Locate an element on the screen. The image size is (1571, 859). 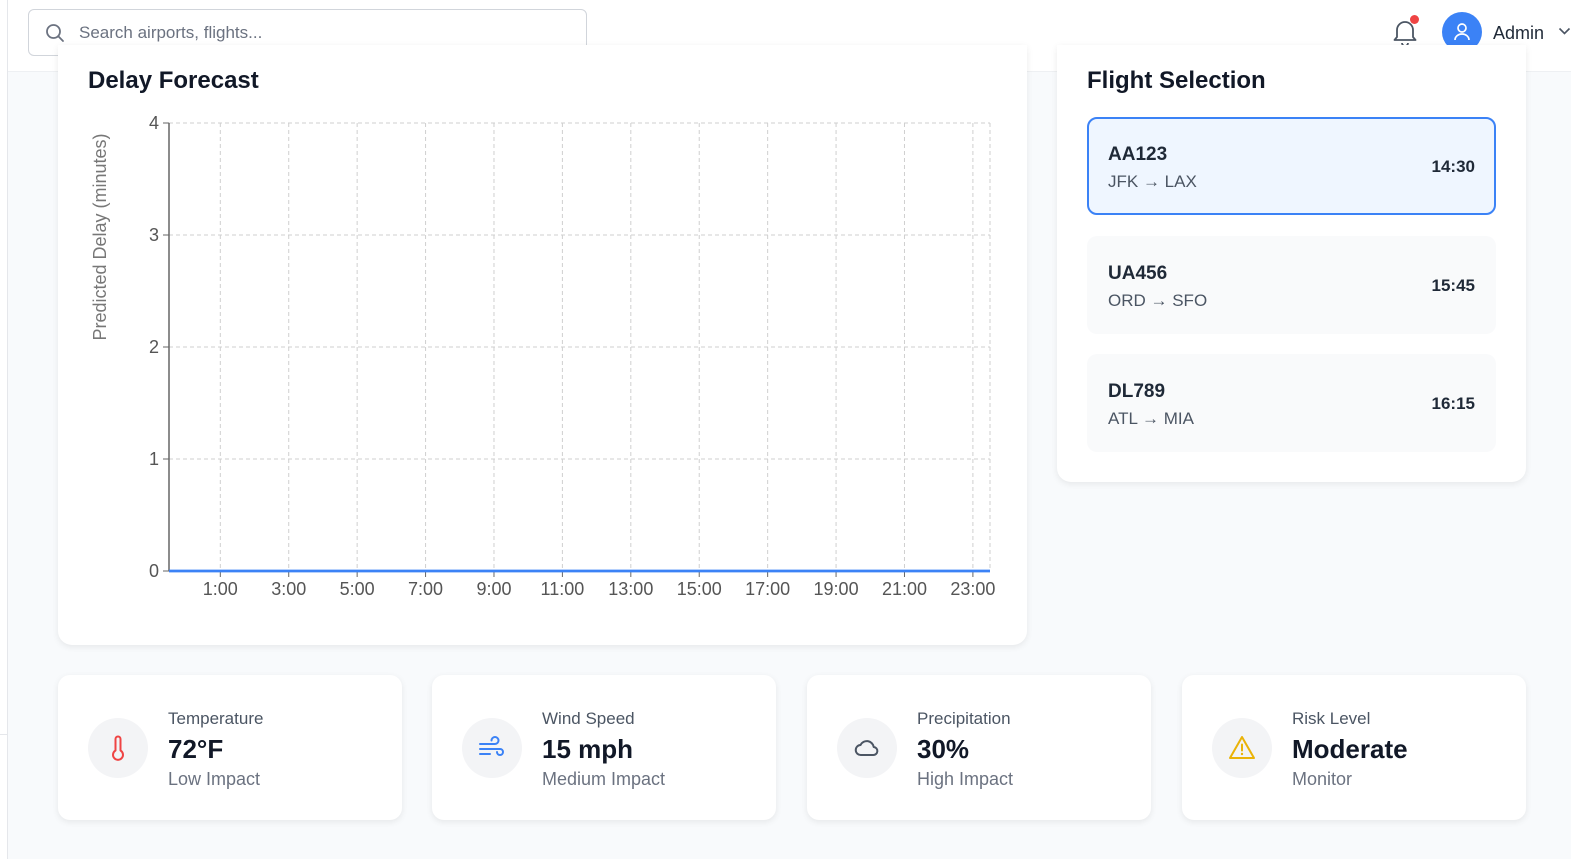
flight-time: 15:45 is located at coordinates (1453, 285).